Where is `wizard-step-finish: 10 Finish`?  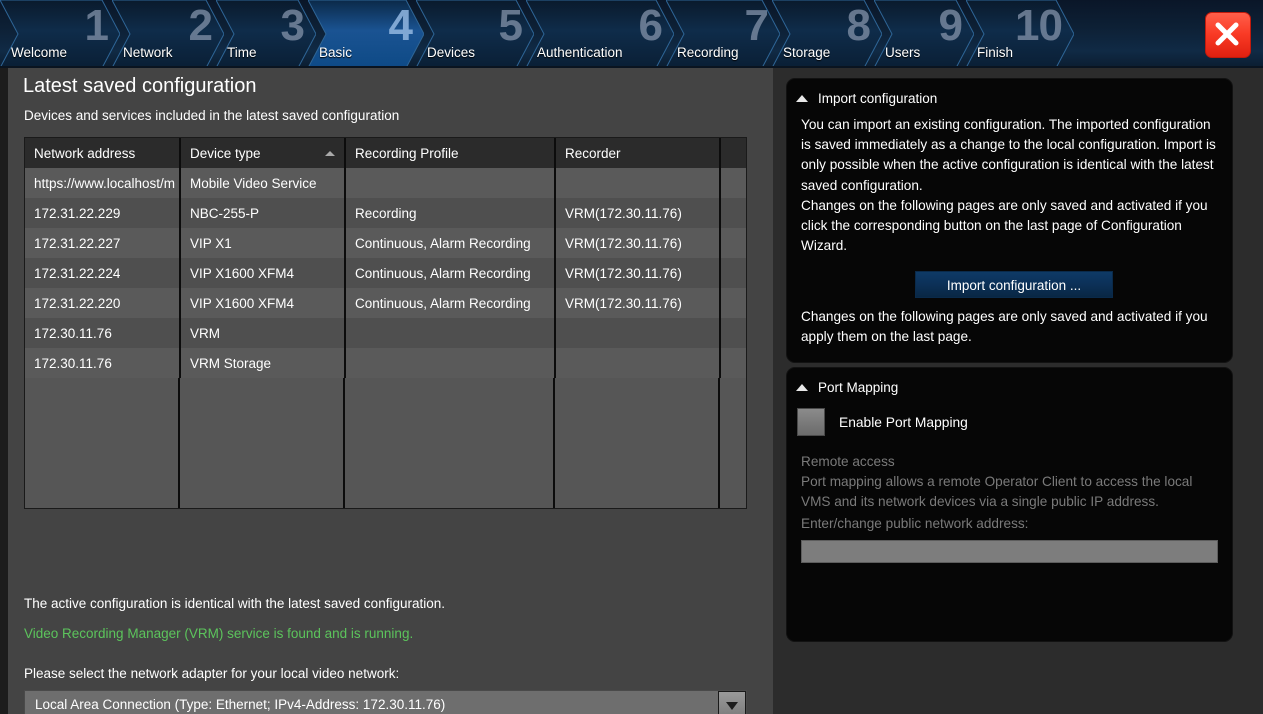 wizard-step-finish: 10 Finish is located at coordinates (1020, 34).